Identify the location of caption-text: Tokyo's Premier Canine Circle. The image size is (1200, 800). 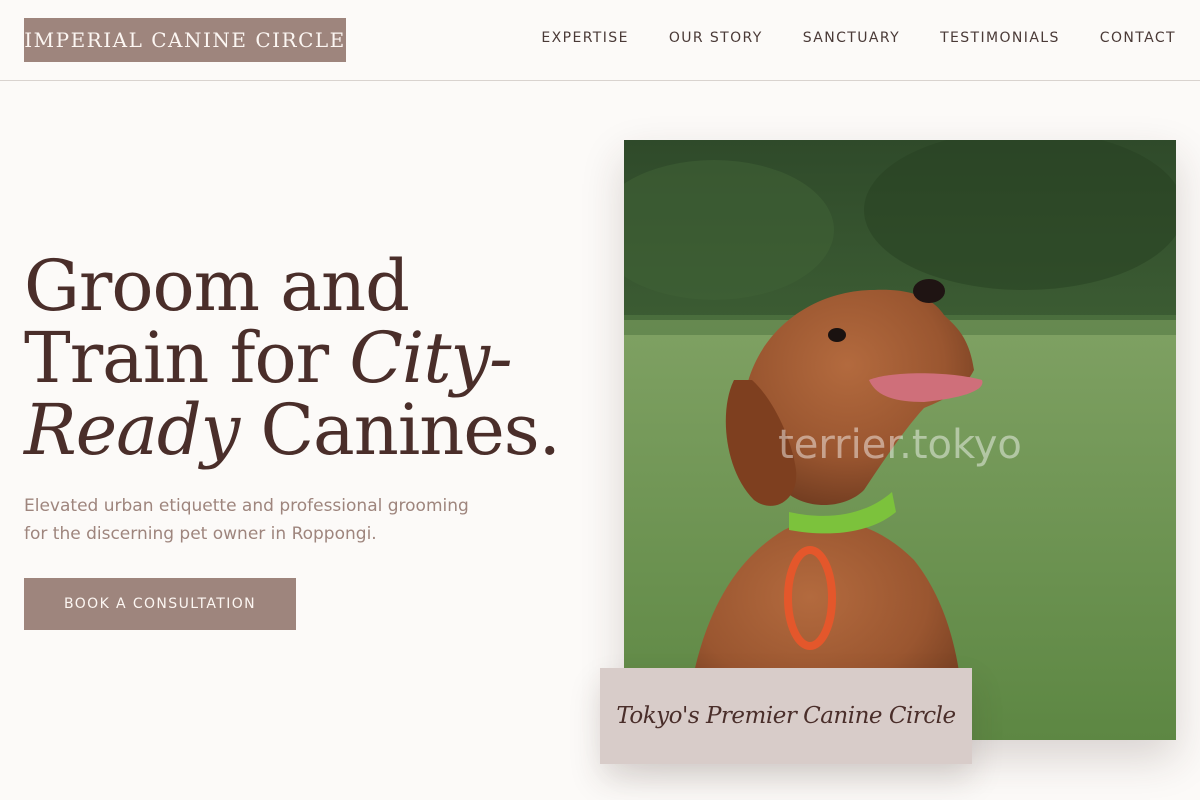
(786, 716).